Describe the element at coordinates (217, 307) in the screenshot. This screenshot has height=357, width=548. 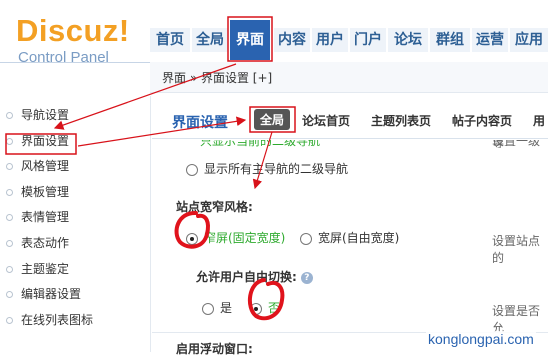
I see `option-yes: 是` at that location.